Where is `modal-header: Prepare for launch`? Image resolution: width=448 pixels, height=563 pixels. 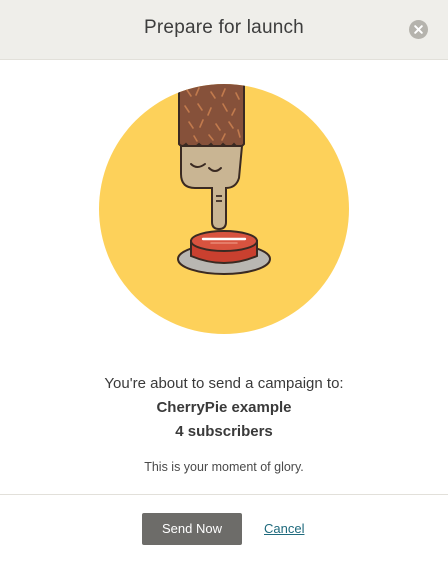 modal-header: Prepare for launch is located at coordinates (224, 30).